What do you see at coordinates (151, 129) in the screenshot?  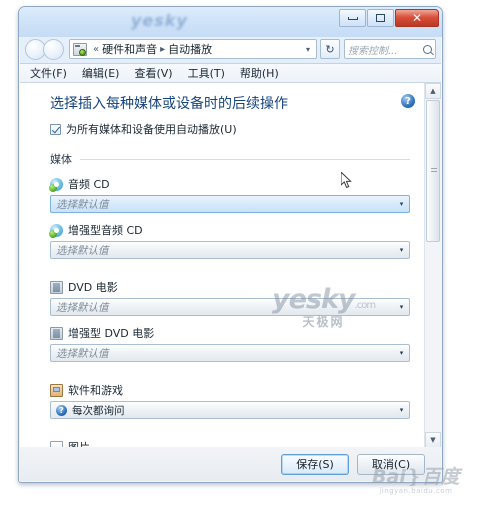 I see `use-autoplay-label: 为所有媒体和设备使用自动播放(U)` at bounding box center [151, 129].